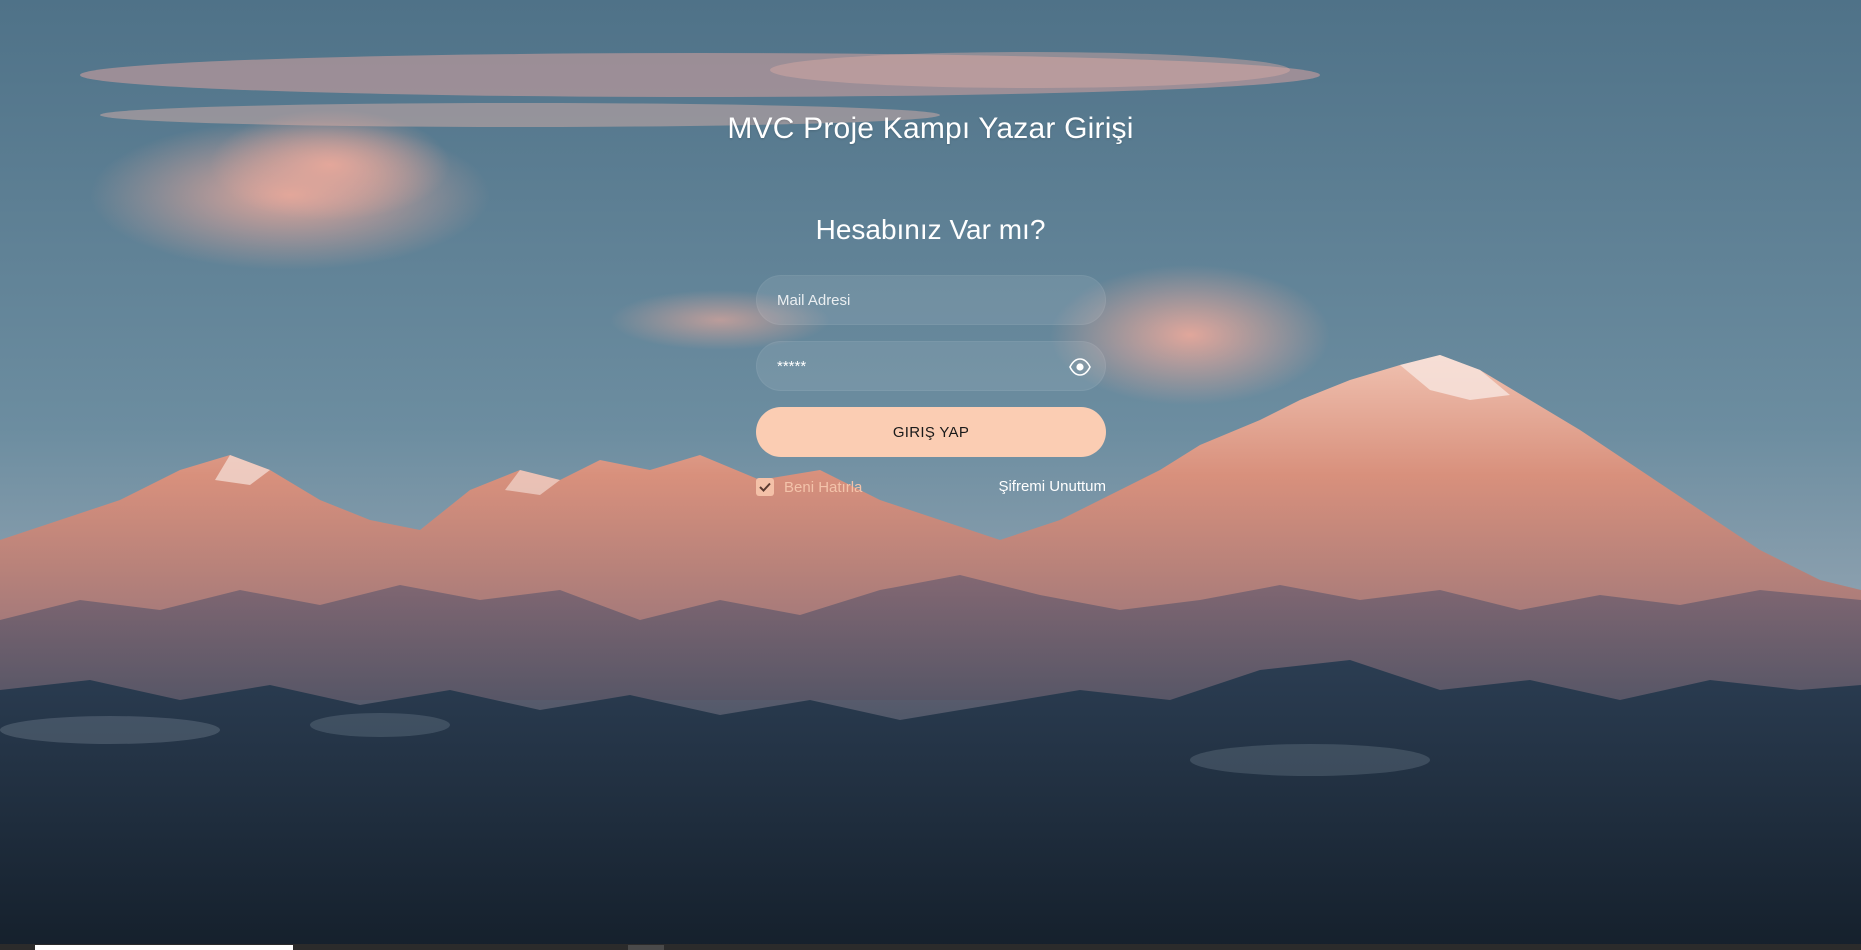 Image resolution: width=1861 pixels, height=950 pixels. What do you see at coordinates (930, 229) in the screenshot?
I see `form-heading: Hesabınız Var mı?` at bounding box center [930, 229].